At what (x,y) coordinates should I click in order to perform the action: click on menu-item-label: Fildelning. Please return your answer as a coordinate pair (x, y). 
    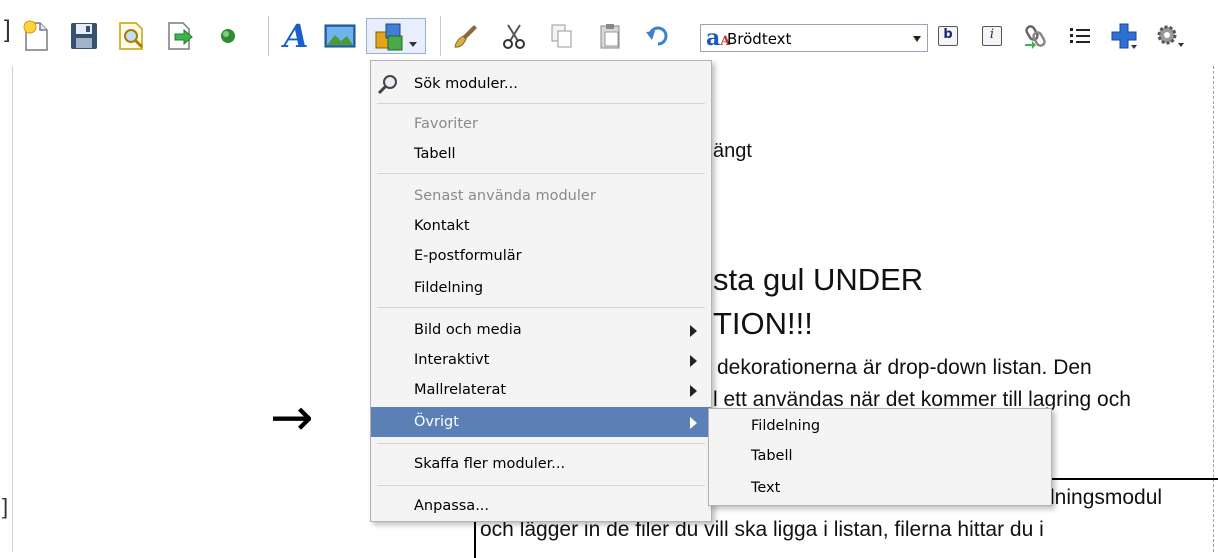
    Looking at the image, I should click on (449, 288).